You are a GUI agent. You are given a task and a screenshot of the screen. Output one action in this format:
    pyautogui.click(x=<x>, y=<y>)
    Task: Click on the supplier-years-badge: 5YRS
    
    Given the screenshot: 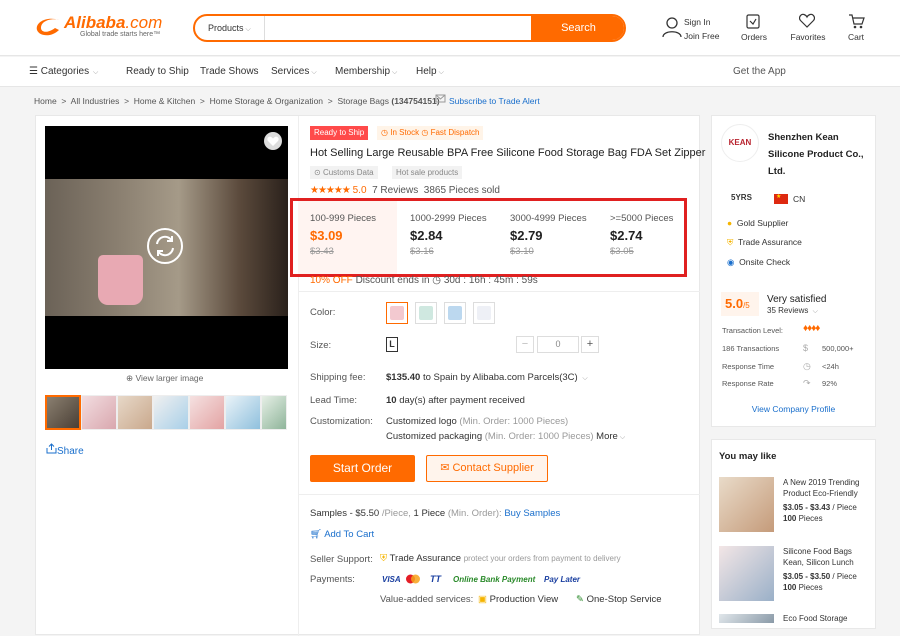 What is the action you would take?
    pyautogui.click(x=741, y=197)
    